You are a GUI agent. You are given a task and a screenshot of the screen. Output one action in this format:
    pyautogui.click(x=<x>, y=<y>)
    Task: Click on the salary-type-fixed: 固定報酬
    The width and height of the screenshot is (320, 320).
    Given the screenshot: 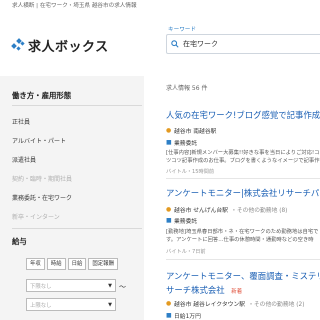 What is the action you would take?
    pyautogui.click(x=103, y=264)
    